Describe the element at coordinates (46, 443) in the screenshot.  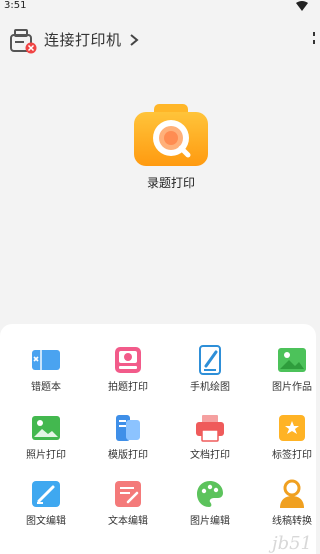
I see `tool-photo-print: 照片打印` at that location.